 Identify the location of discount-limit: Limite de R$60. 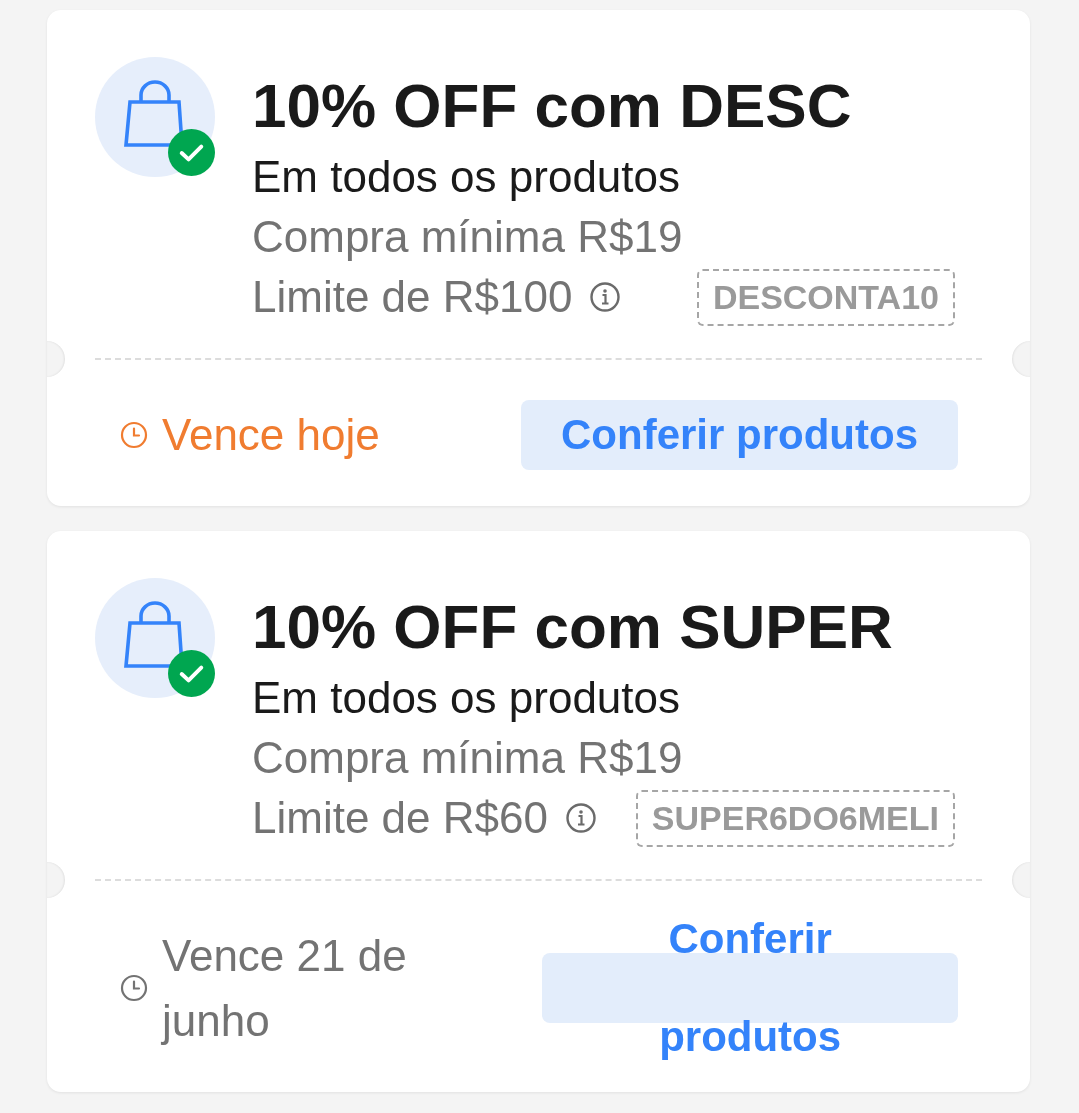
(400, 818).